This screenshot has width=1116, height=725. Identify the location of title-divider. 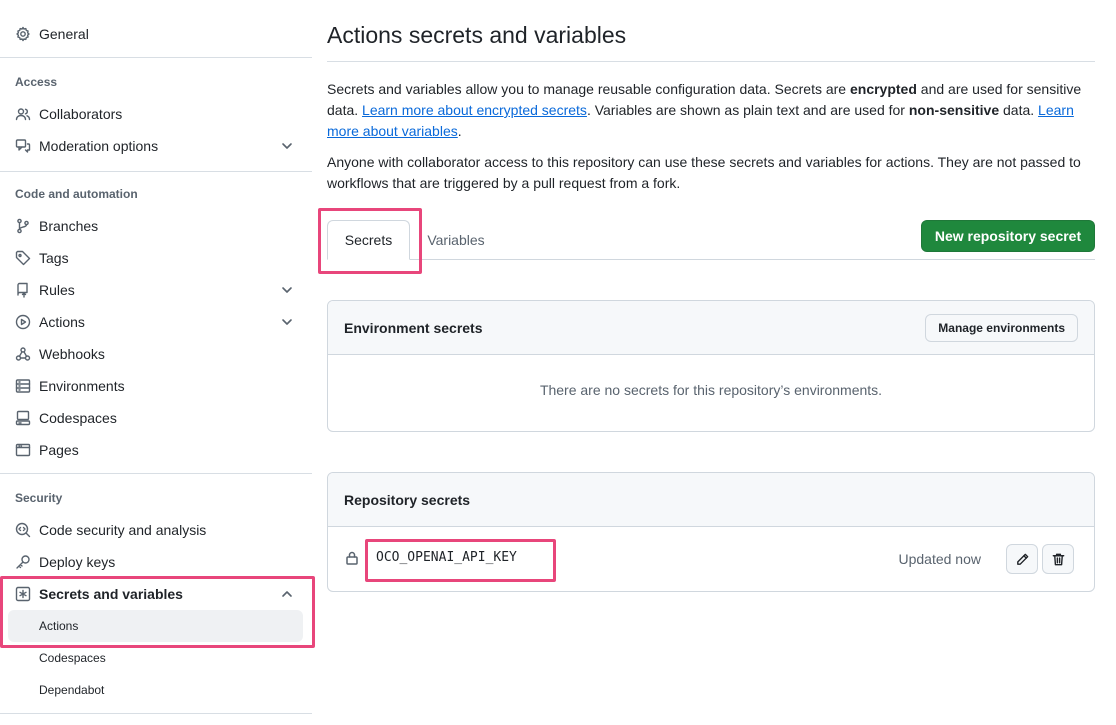
(711, 61).